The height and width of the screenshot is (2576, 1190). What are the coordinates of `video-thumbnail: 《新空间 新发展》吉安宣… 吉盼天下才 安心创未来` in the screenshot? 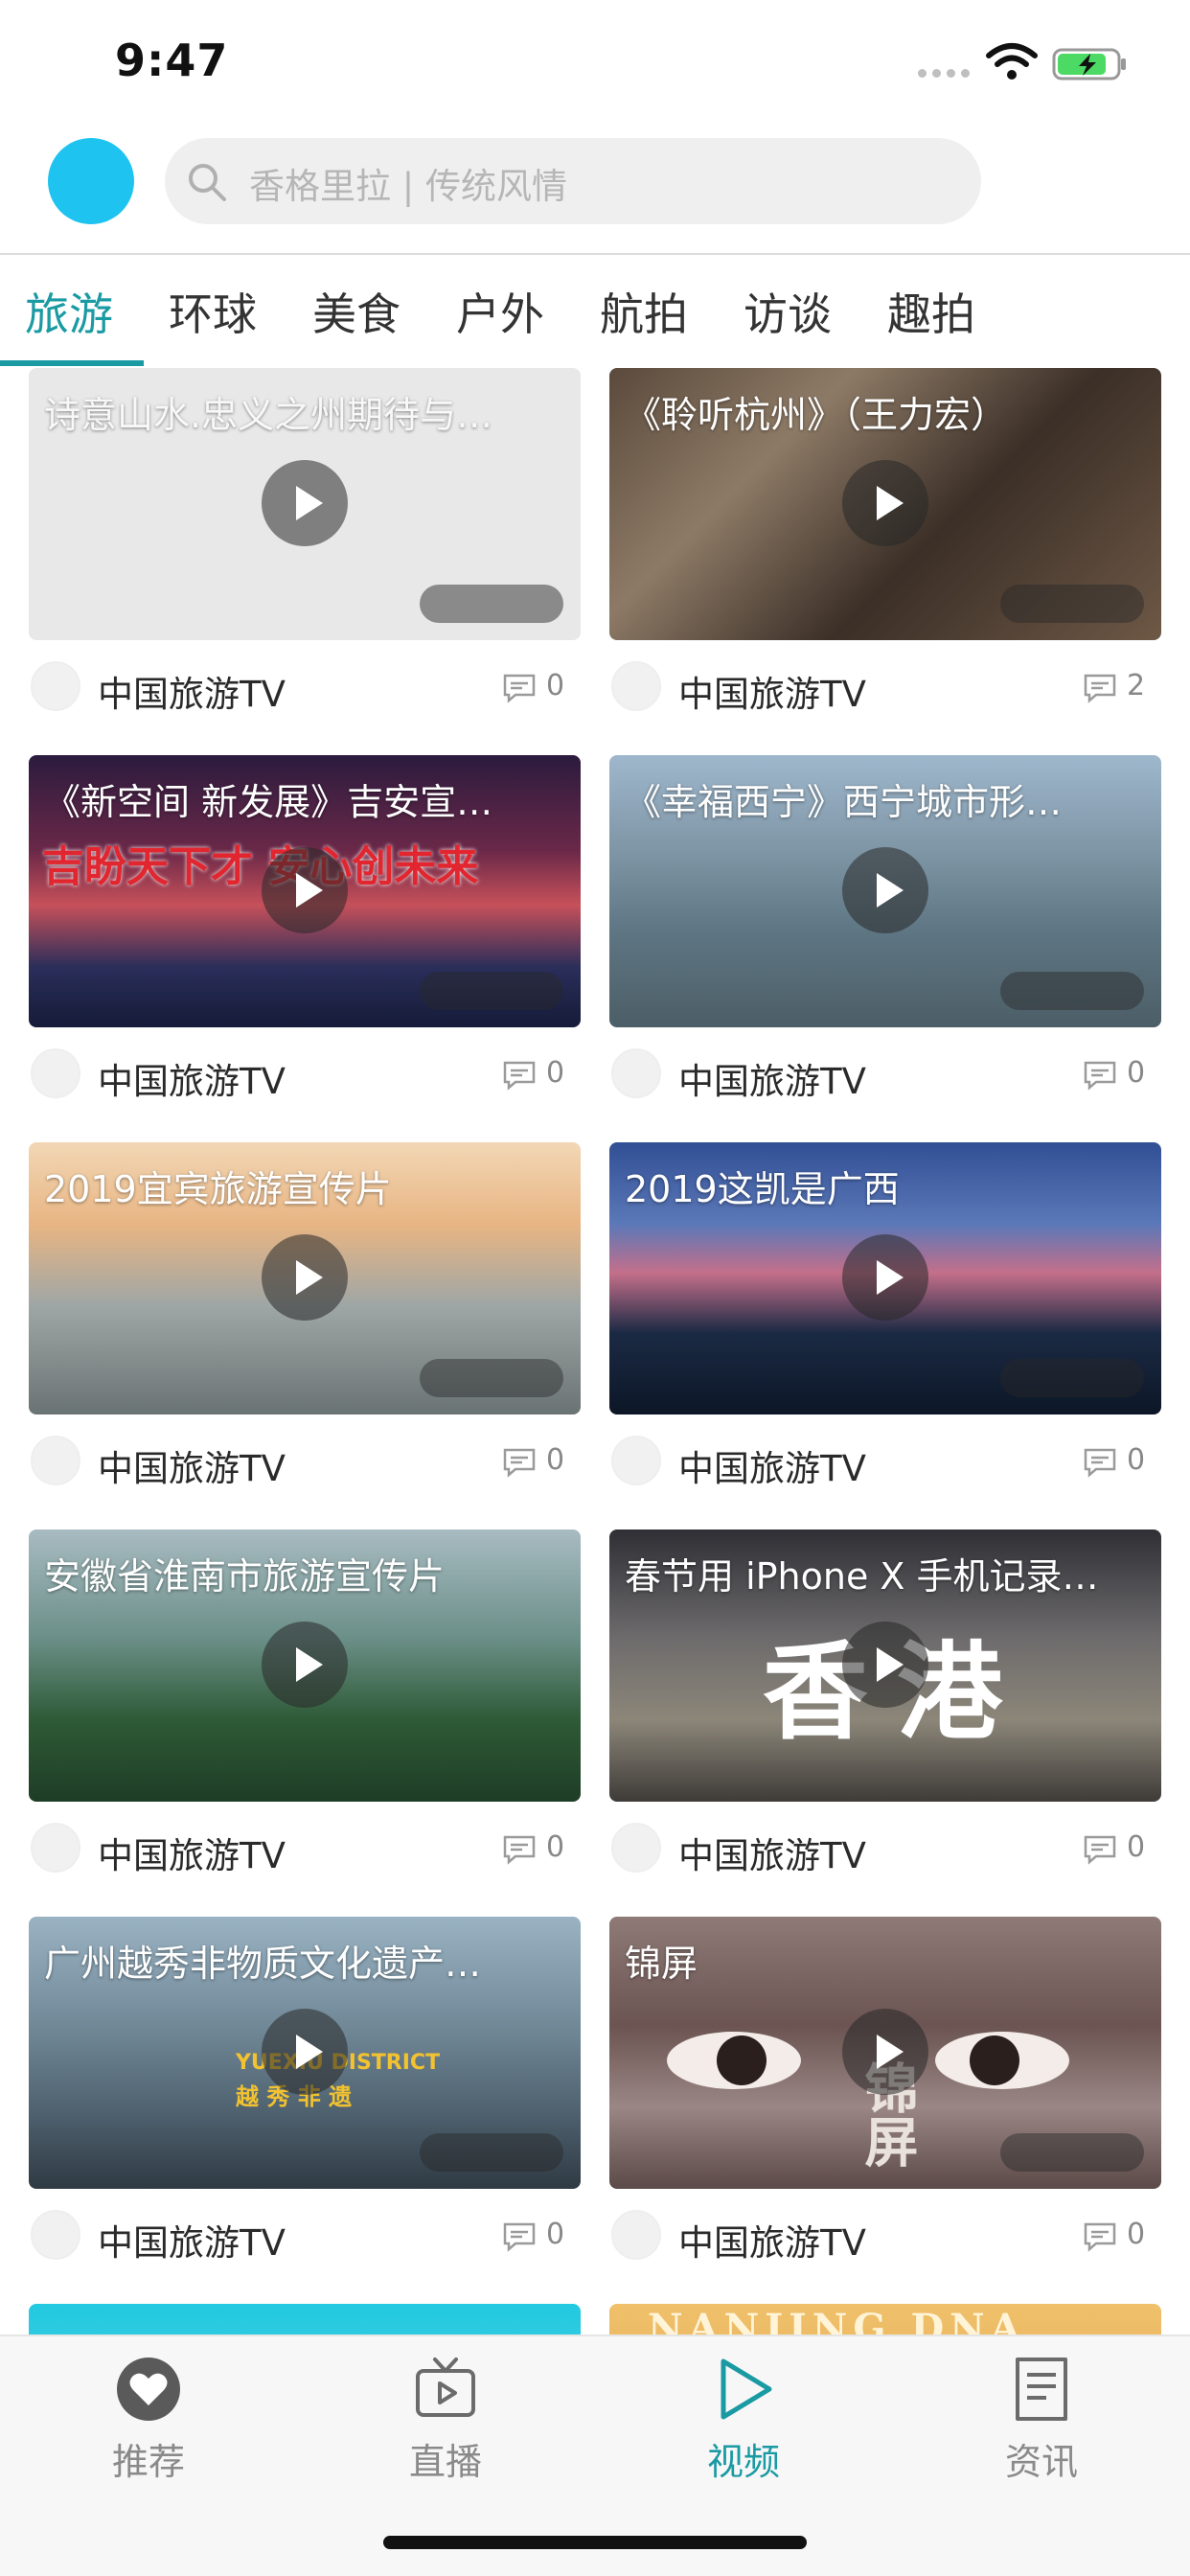 It's located at (305, 891).